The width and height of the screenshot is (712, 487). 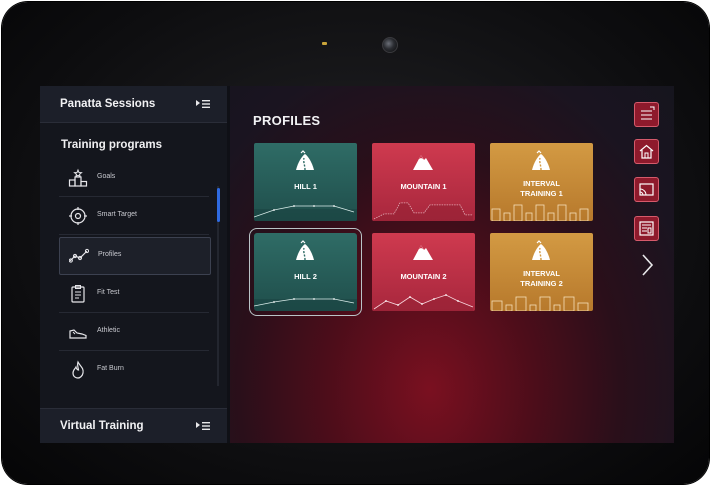 What do you see at coordinates (78, 294) in the screenshot?
I see `clipboard-icon` at bounding box center [78, 294].